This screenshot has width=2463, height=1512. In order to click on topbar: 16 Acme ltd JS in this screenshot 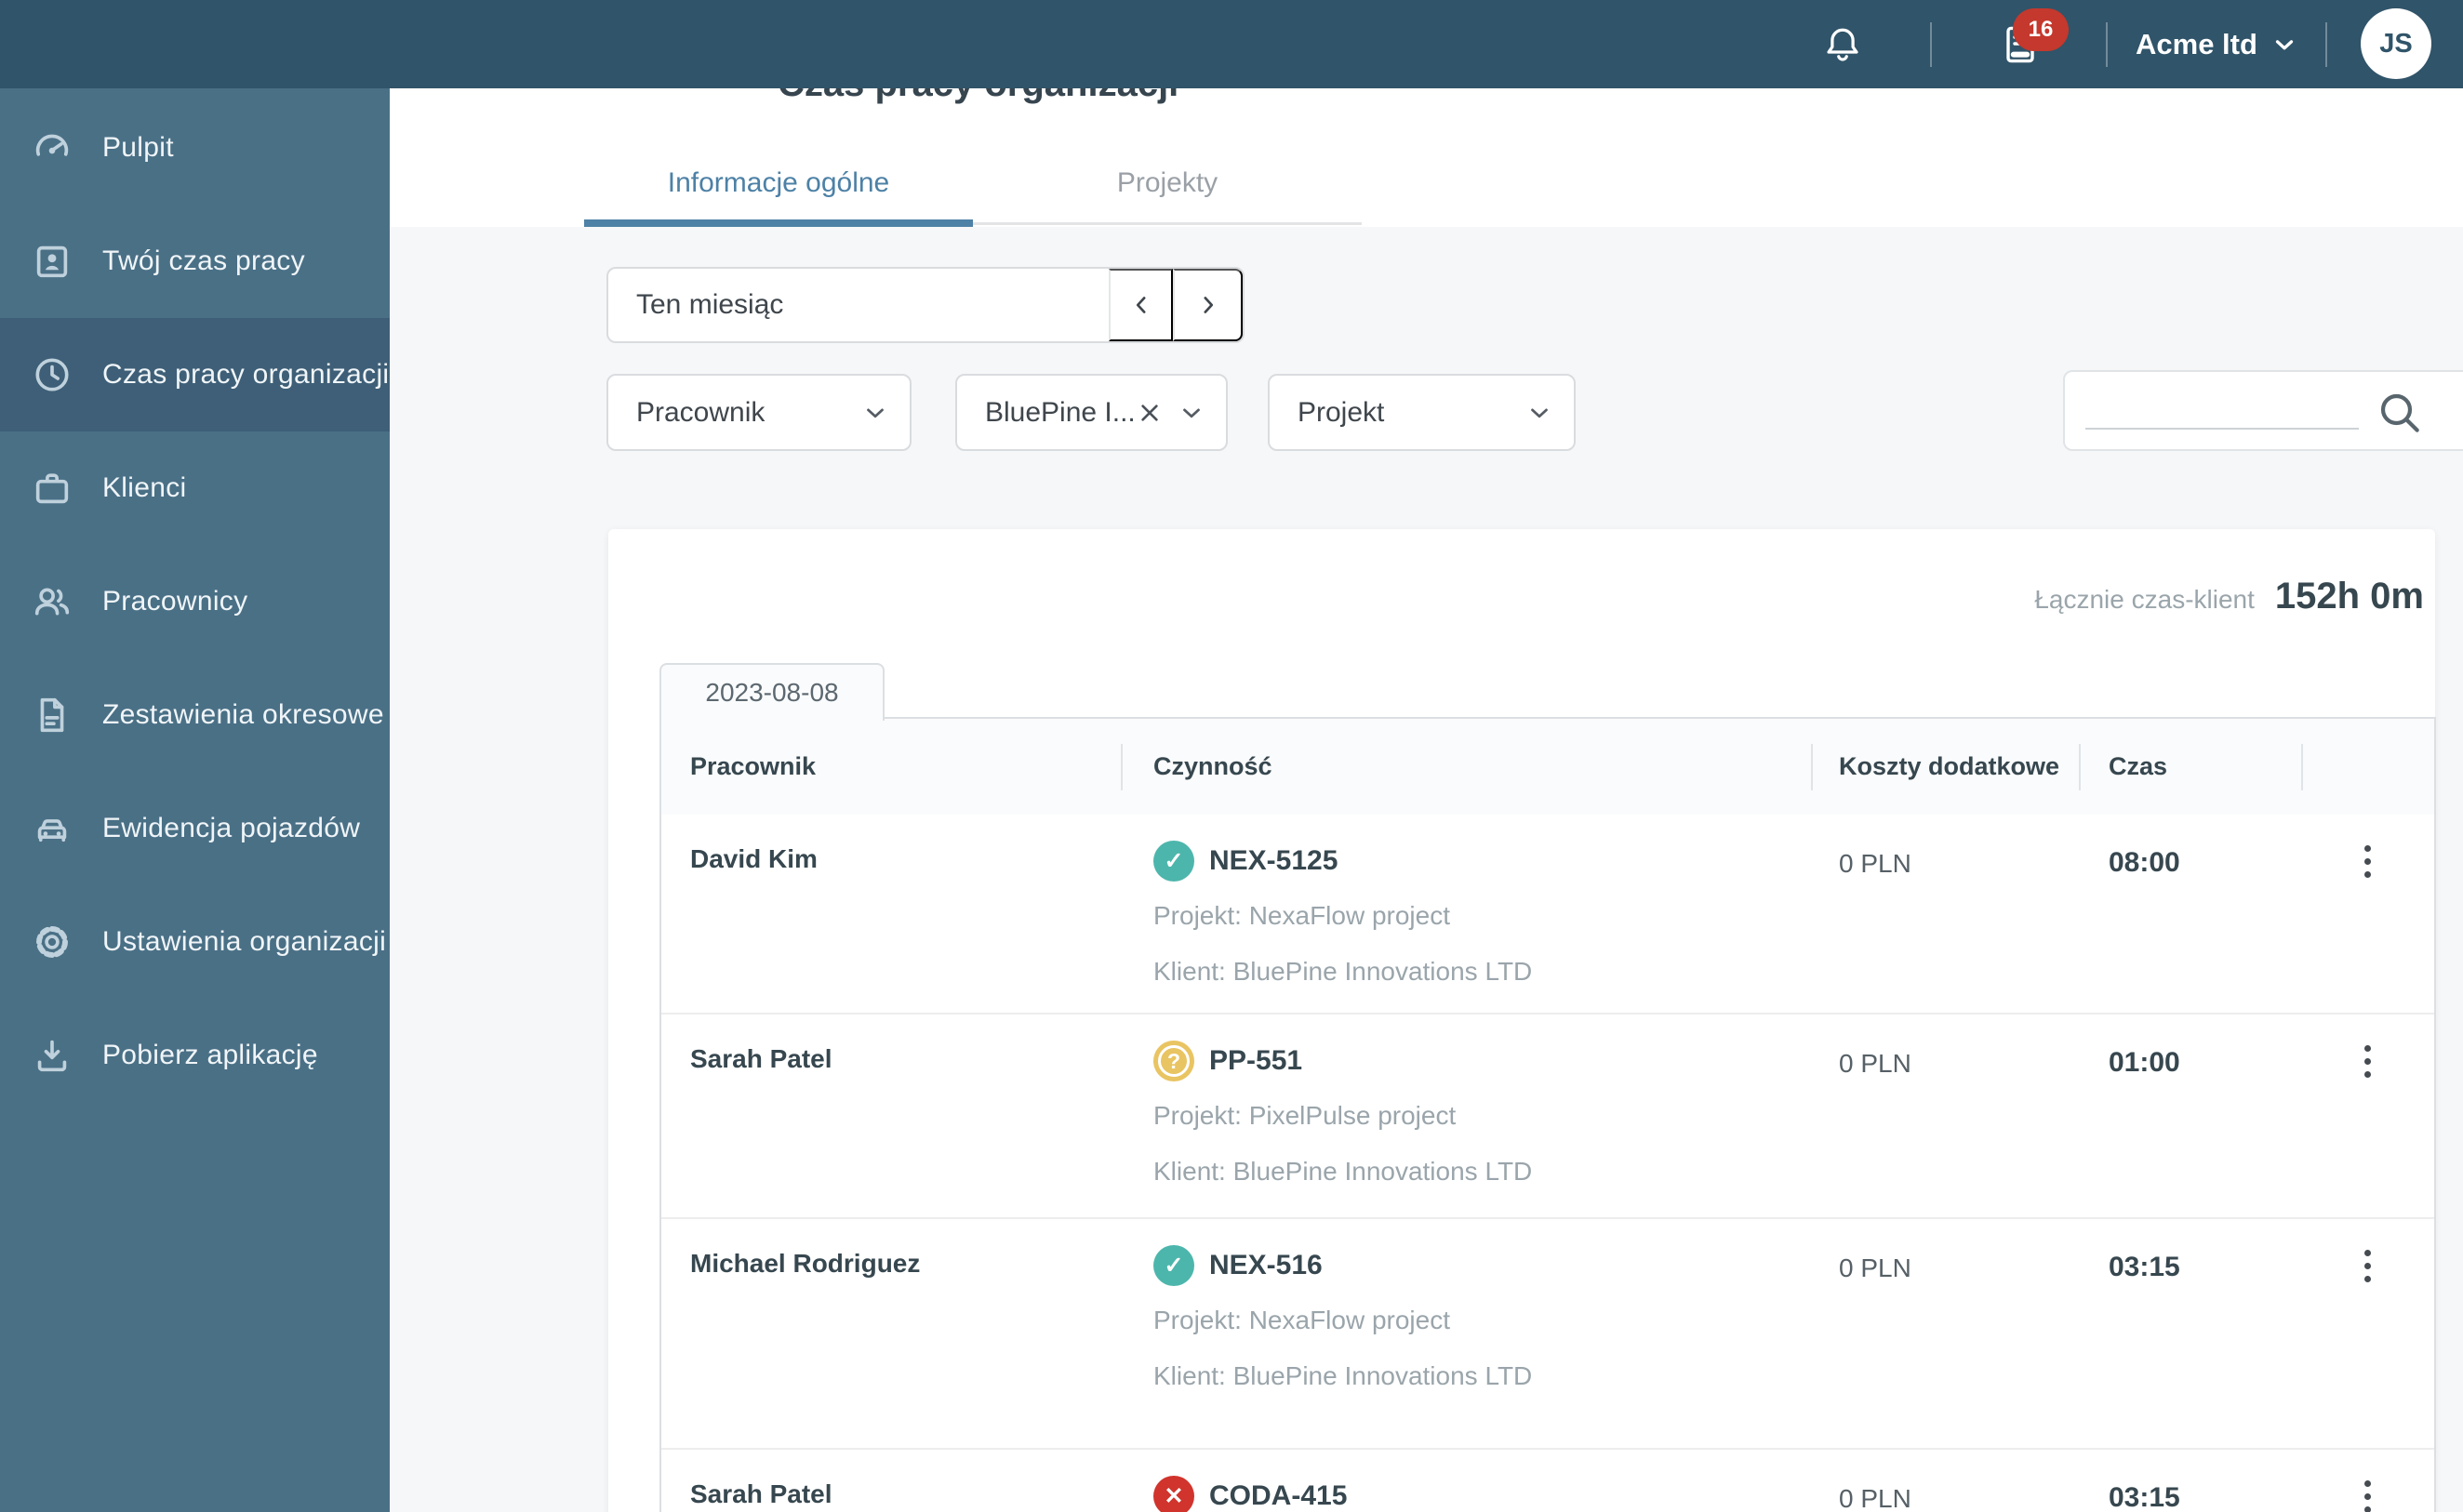, I will do `click(1231, 44)`.